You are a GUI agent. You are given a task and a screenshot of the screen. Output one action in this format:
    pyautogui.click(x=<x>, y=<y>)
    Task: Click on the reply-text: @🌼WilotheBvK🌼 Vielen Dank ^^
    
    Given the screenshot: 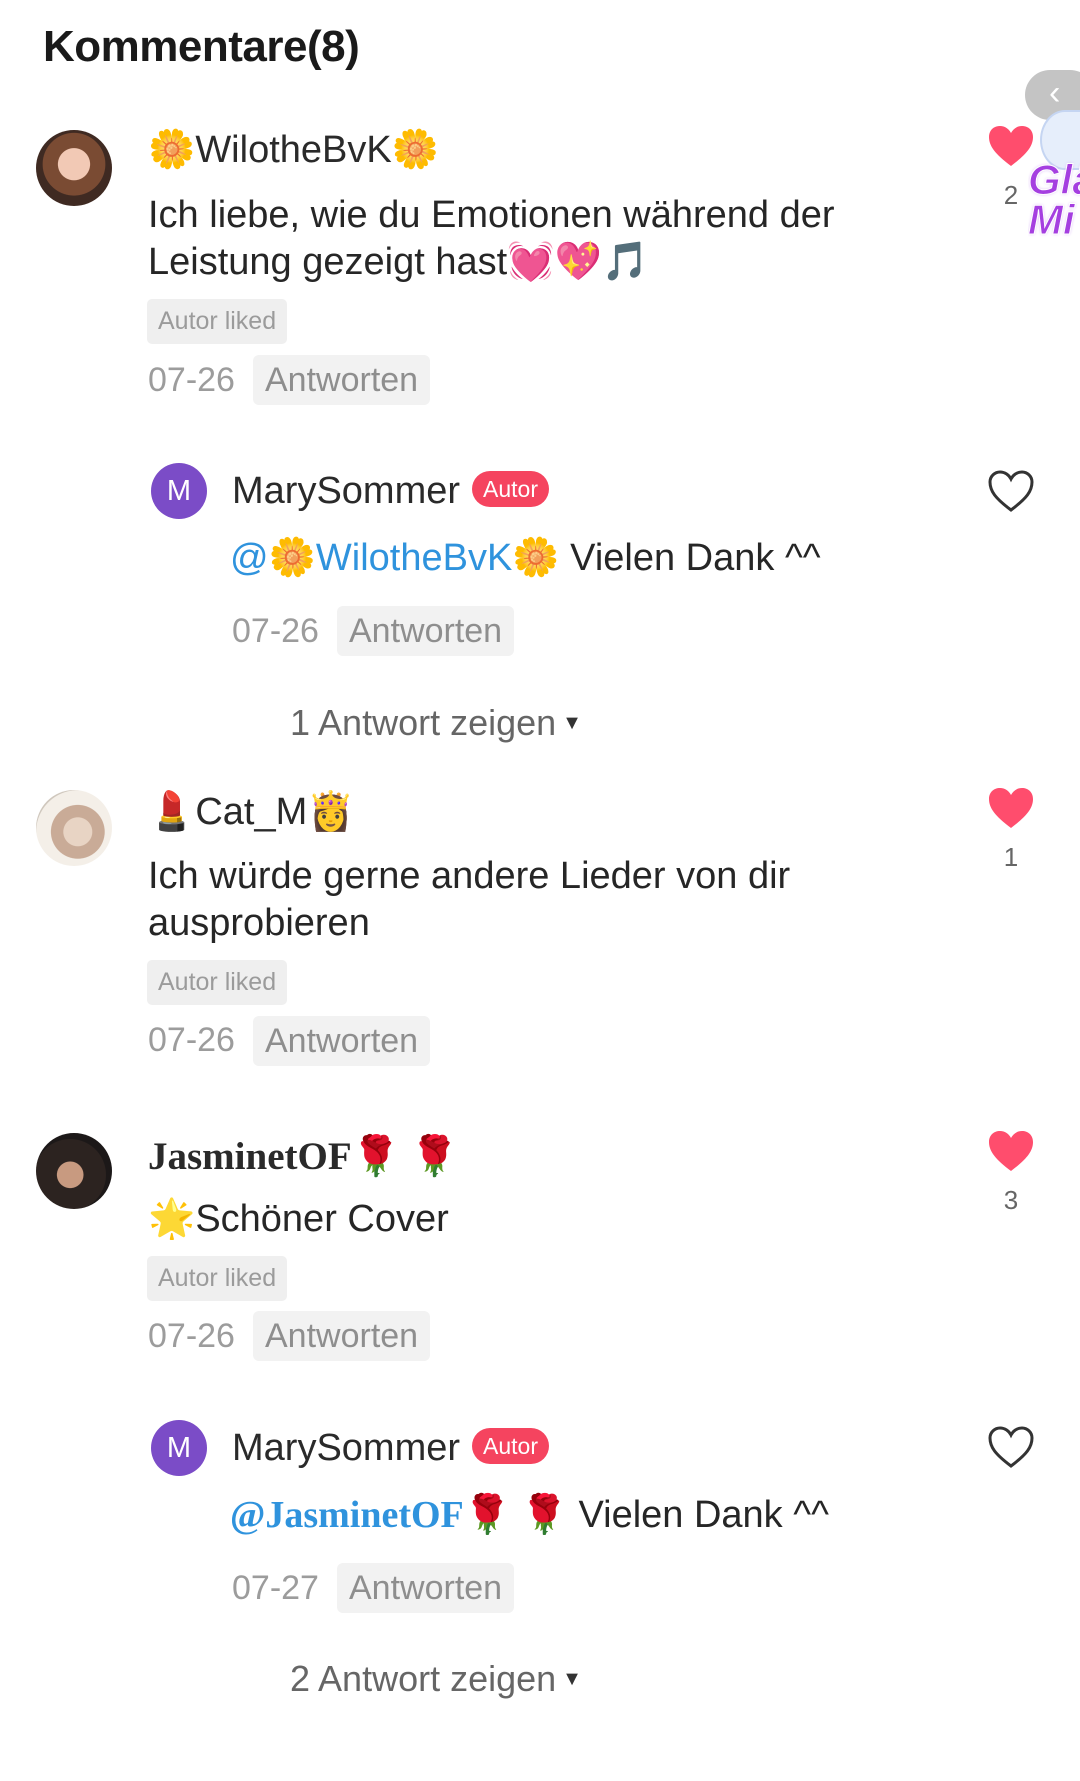 What is the action you would take?
    pyautogui.click(x=555, y=558)
    